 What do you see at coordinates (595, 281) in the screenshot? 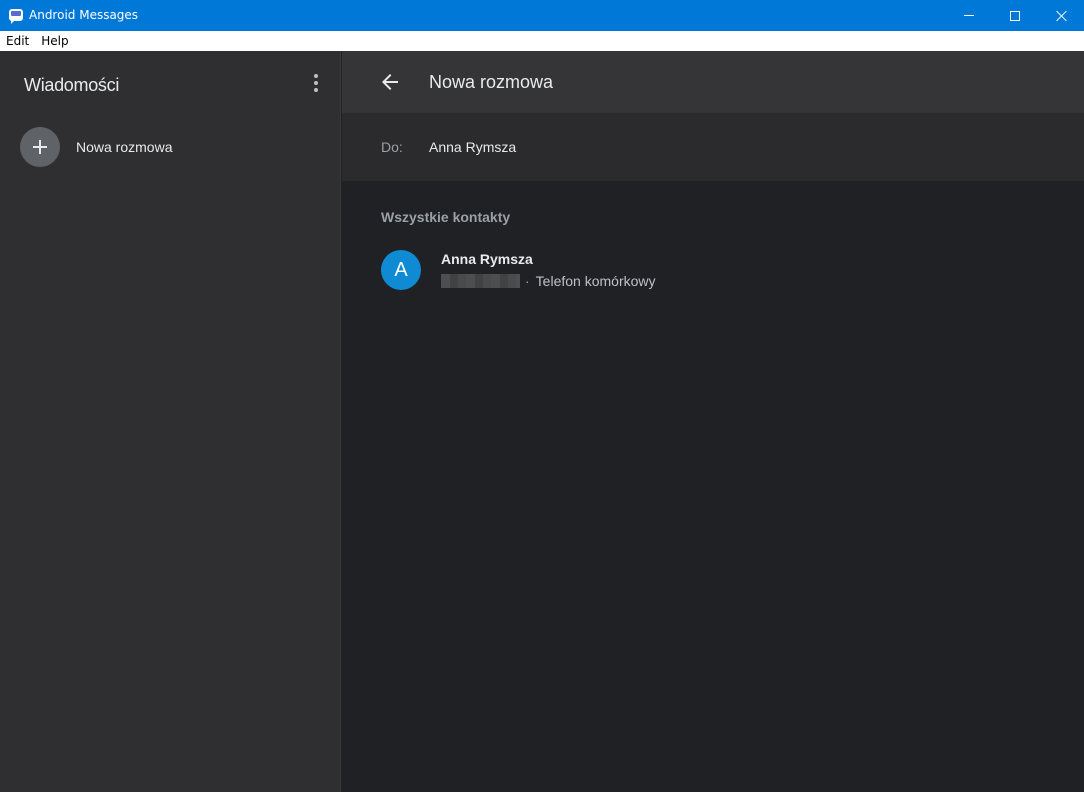
I see `contact-phone-type: Telefon komórkowy` at bounding box center [595, 281].